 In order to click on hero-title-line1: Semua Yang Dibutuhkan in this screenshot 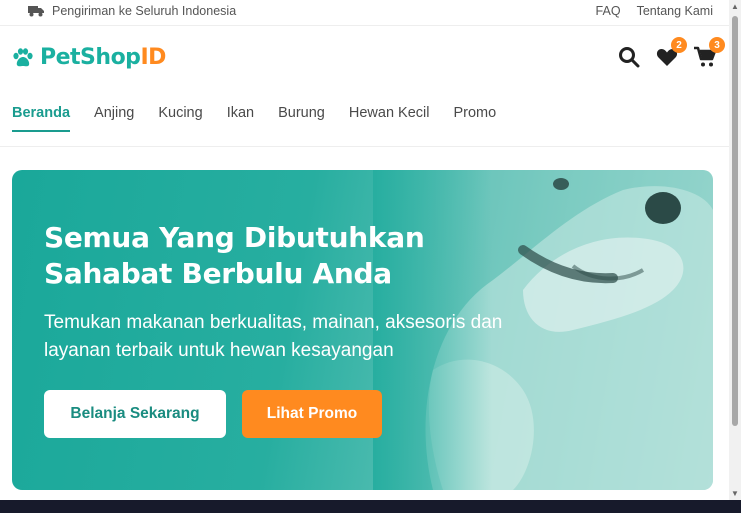, I will do `click(234, 237)`.